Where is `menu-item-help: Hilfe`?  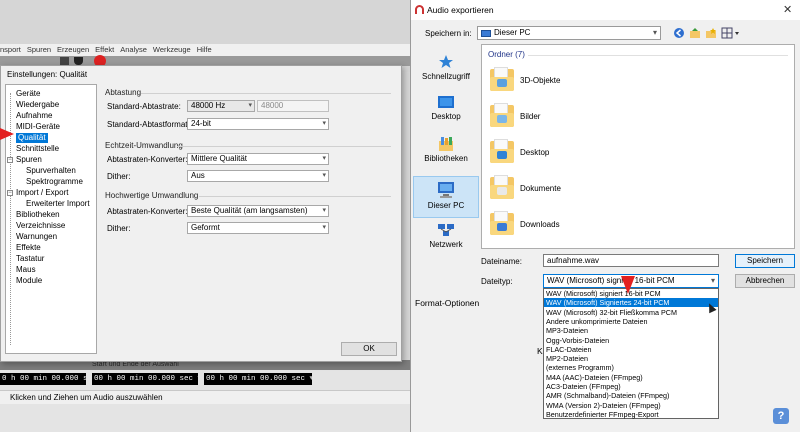 menu-item-help: Hilfe is located at coordinates (204, 50).